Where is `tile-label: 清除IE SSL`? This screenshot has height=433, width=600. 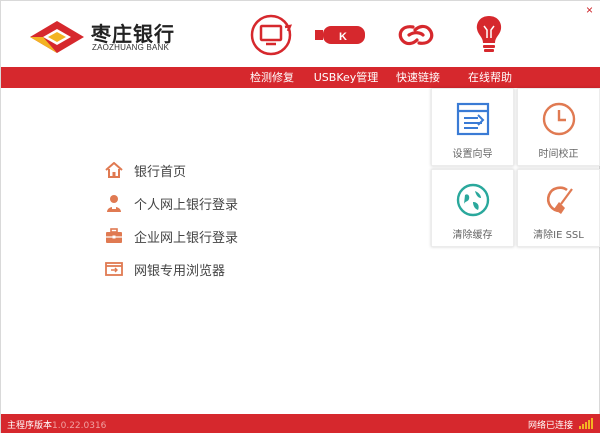
tile-label: 清除IE SSL is located at coordinates (558, 235).